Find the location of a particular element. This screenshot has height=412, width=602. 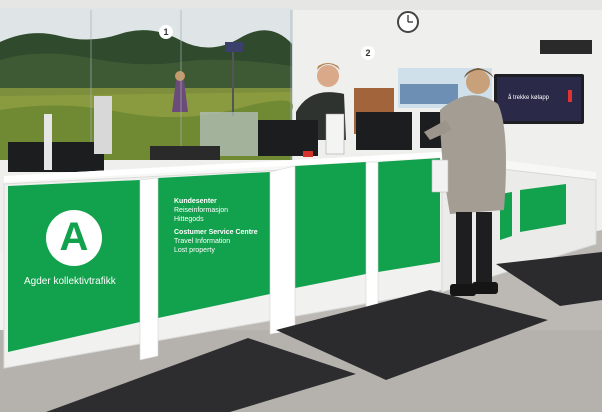

marker-1: 1 is located at coordinates (166, 32).